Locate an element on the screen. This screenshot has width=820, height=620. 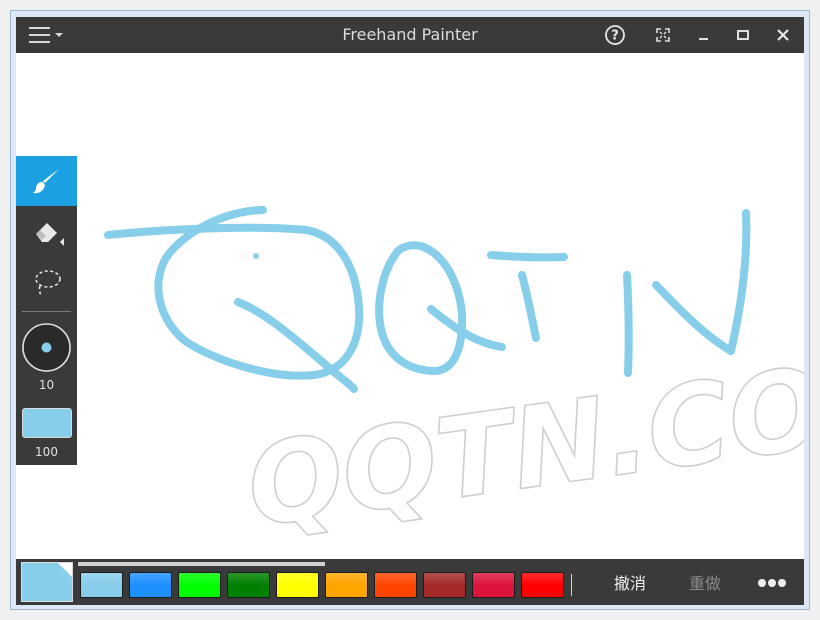
brush-tool is located at coordinates (46, 181).